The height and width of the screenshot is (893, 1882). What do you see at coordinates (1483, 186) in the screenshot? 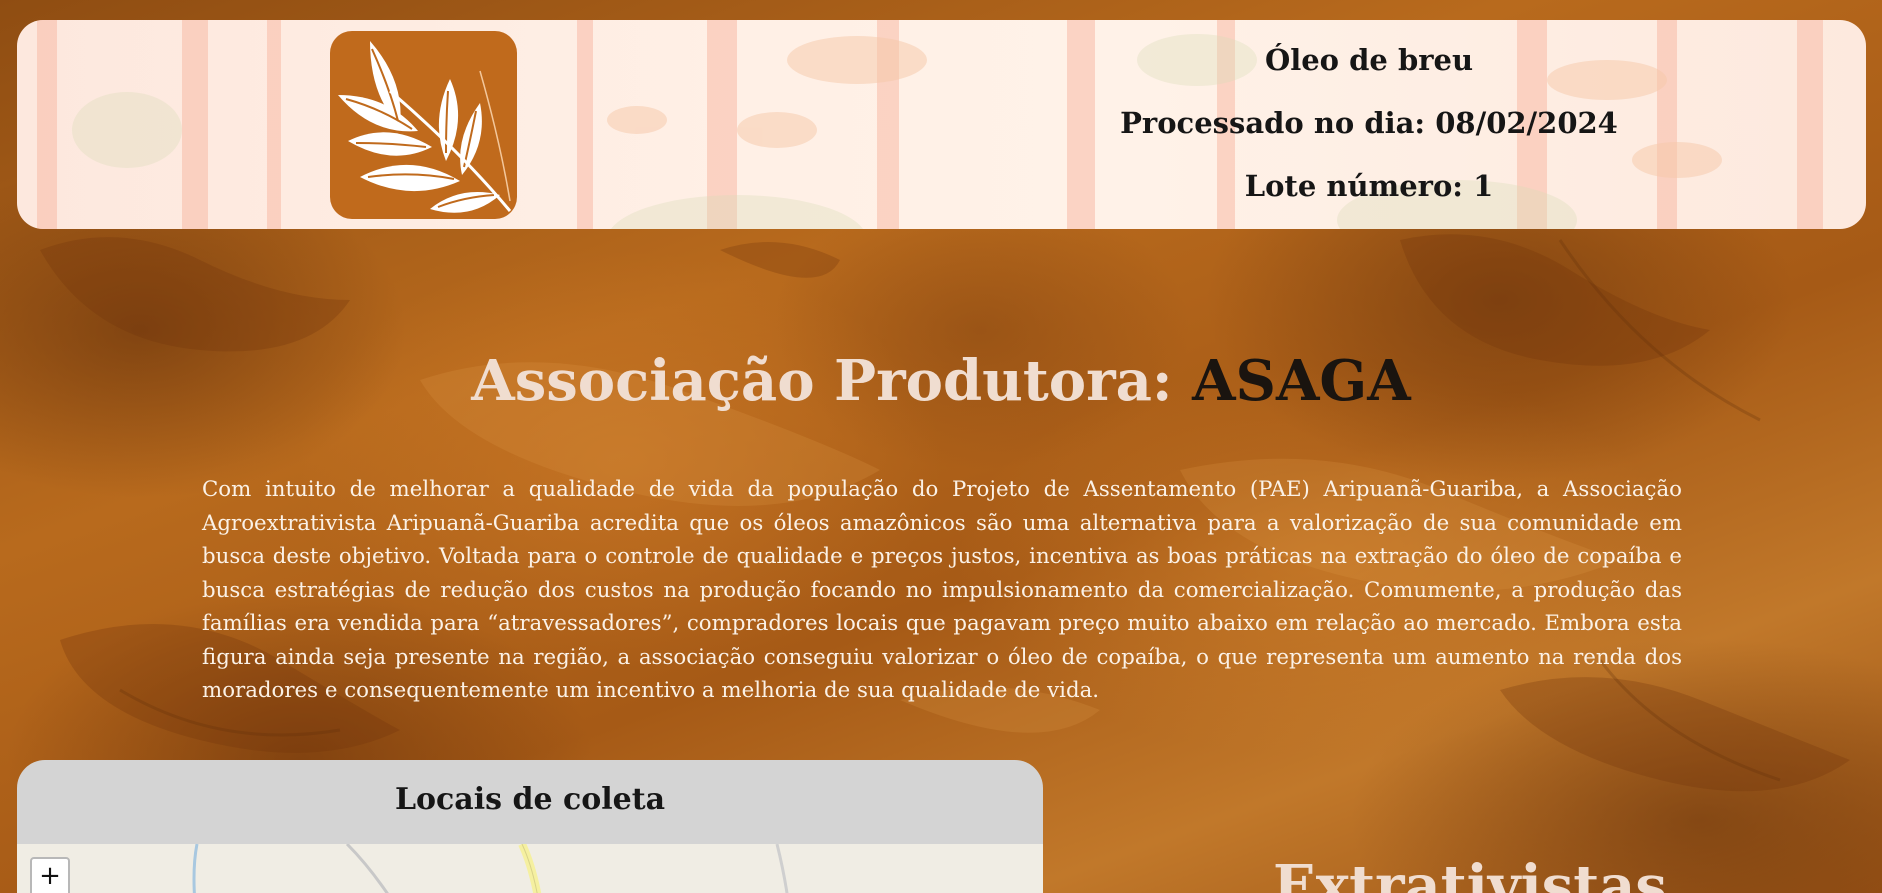
I see `lot-number: 1` at bounding box center [1483, 186].